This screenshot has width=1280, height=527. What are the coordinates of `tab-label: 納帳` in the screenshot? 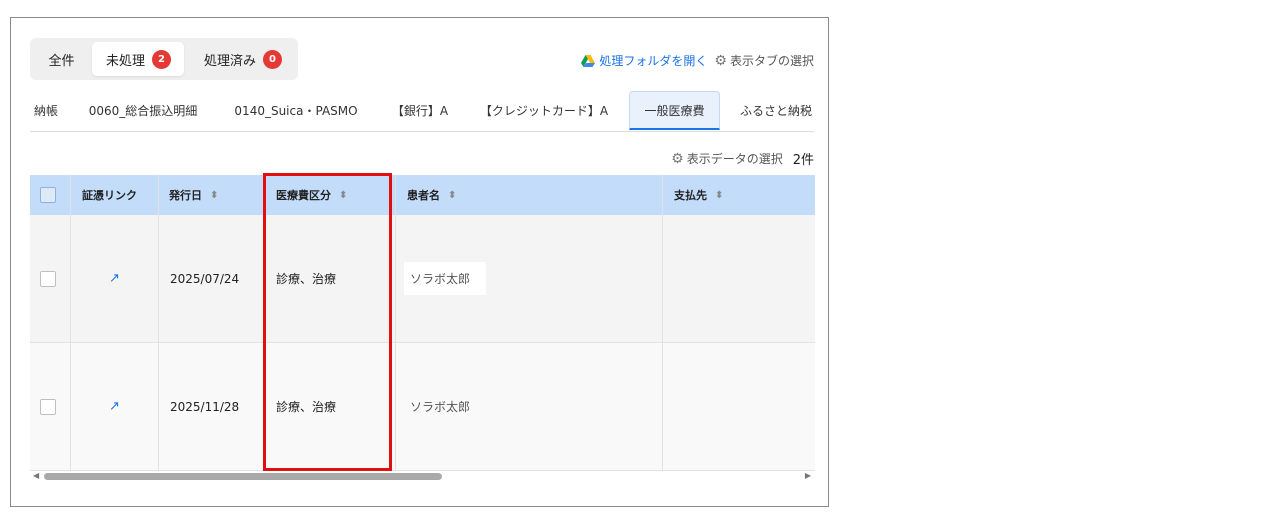 It's located at (45, 110).